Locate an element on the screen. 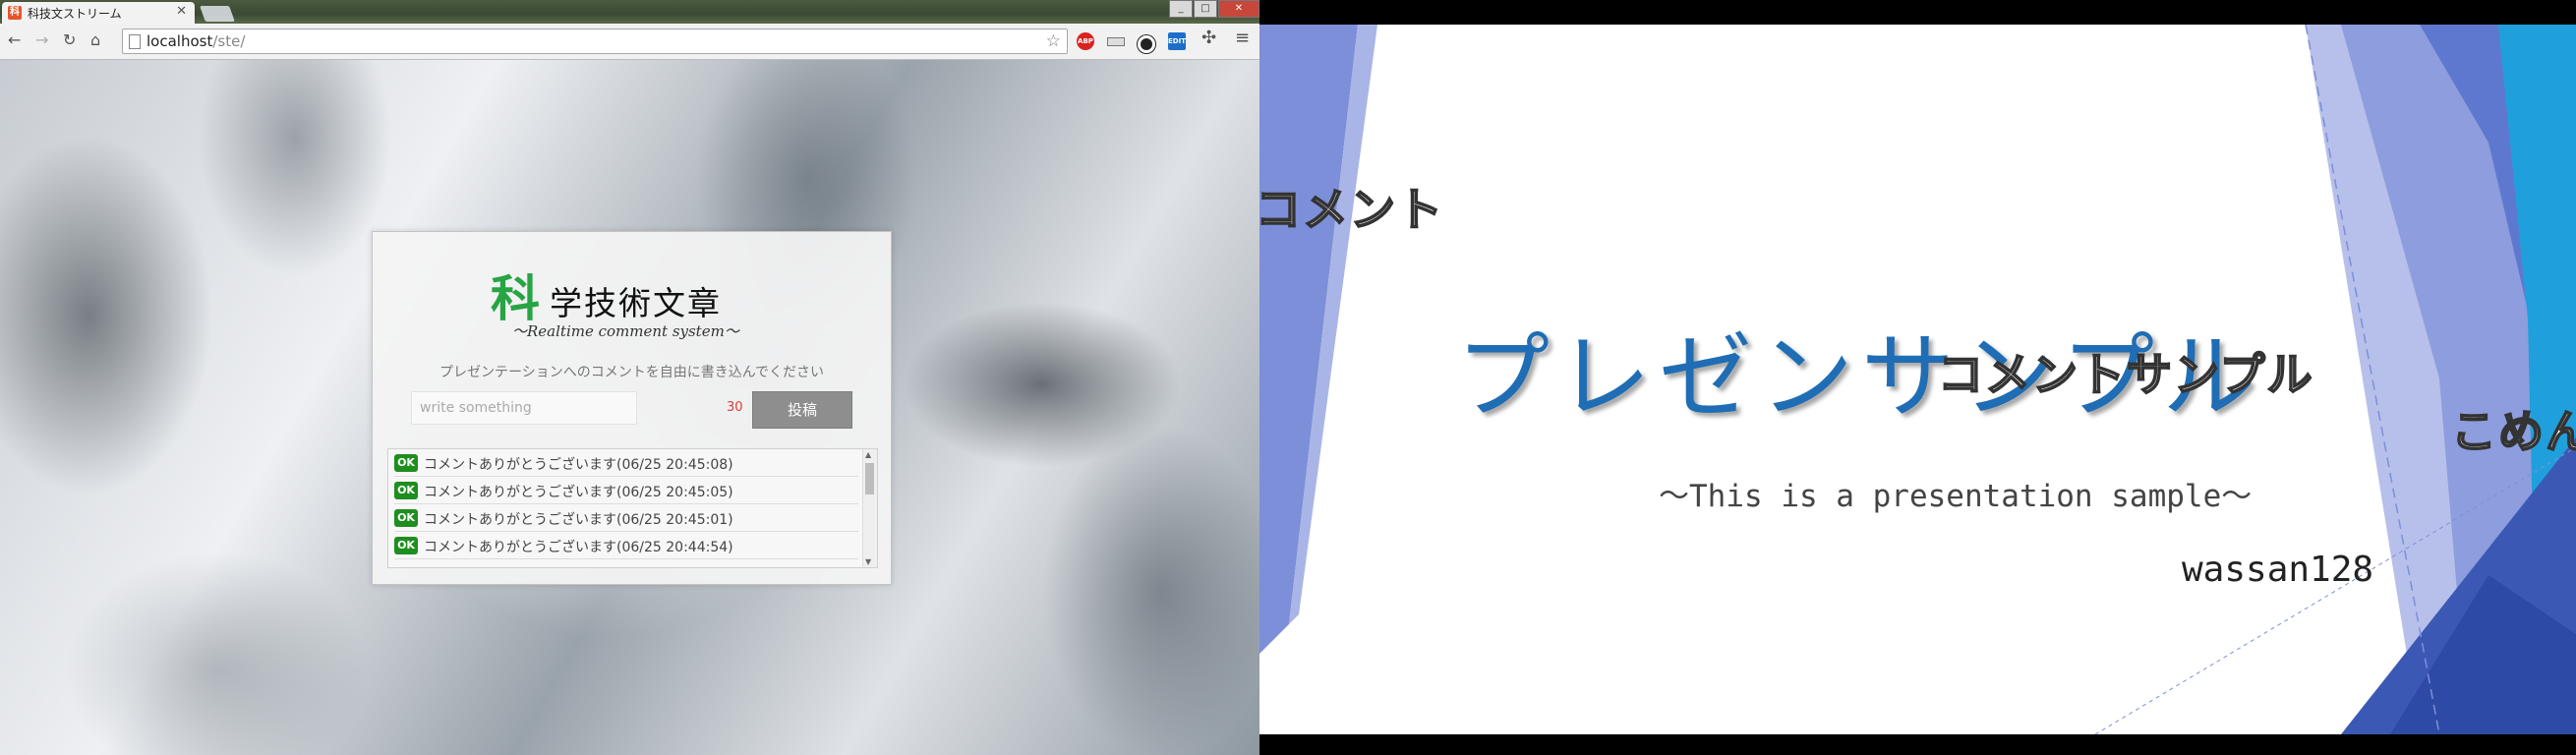  adblock-icon: ABP is located at coordinates (1085, 41).